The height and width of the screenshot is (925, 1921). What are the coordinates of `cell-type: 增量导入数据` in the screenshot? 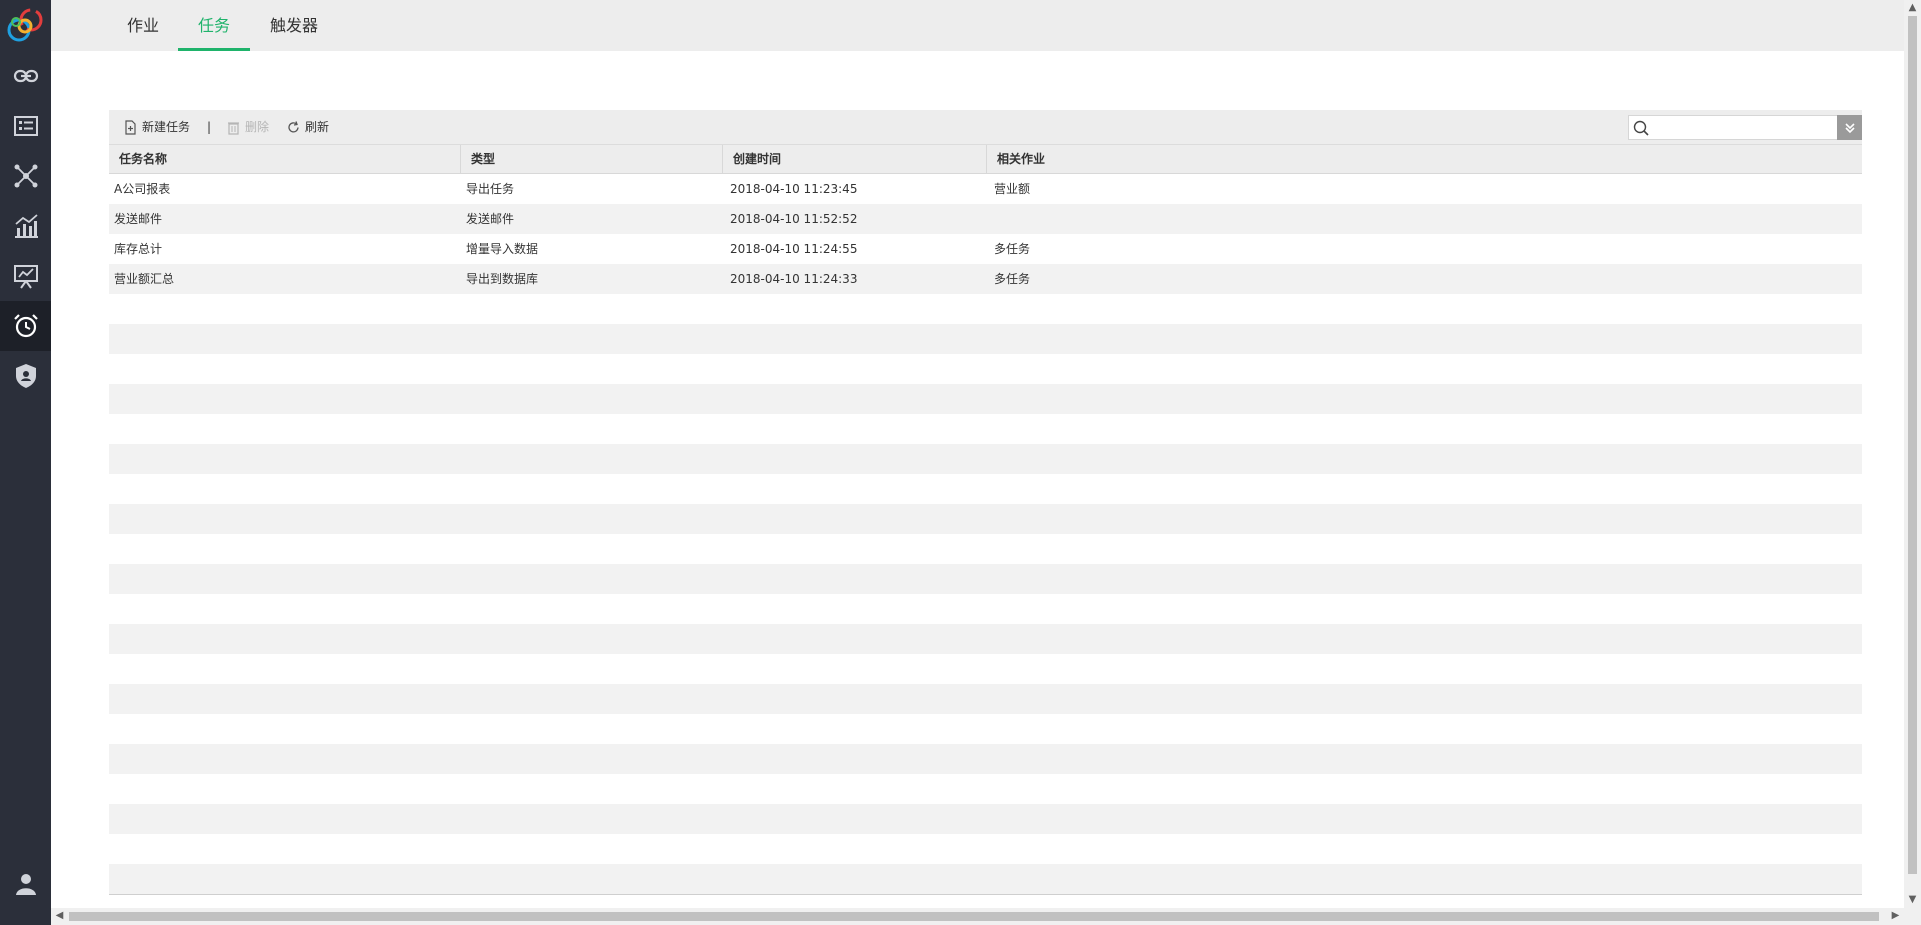 It's located at (502, 249).